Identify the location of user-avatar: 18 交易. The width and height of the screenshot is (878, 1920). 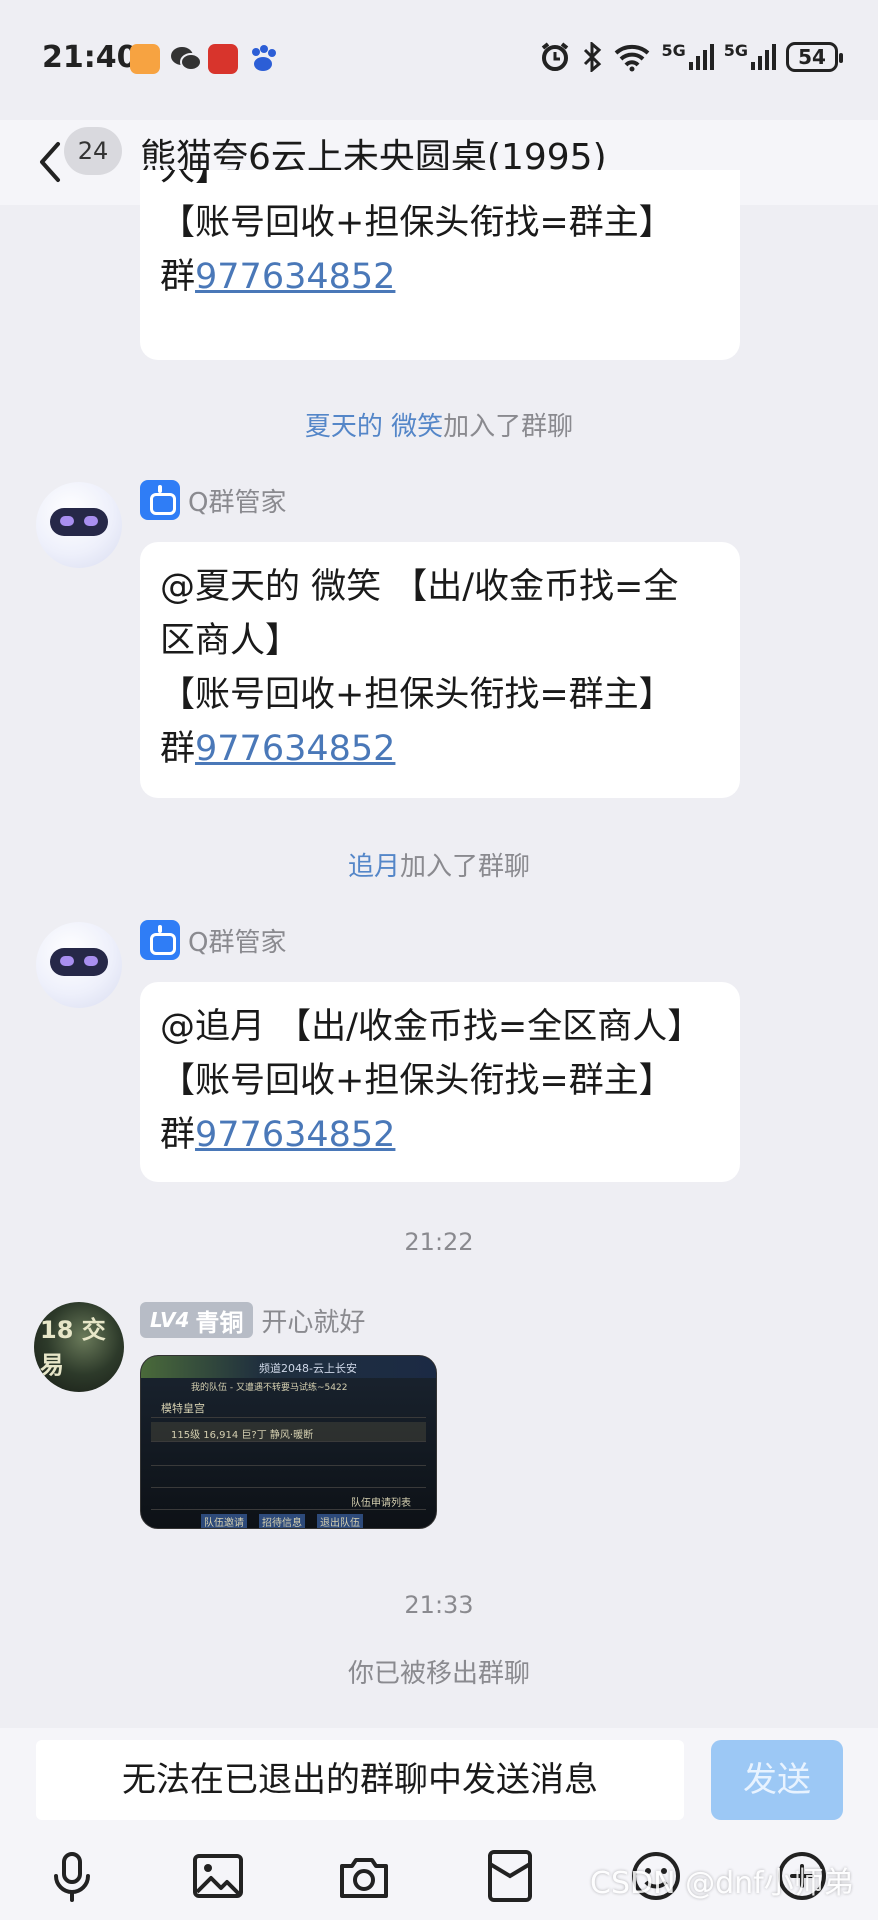
(79, 1347).